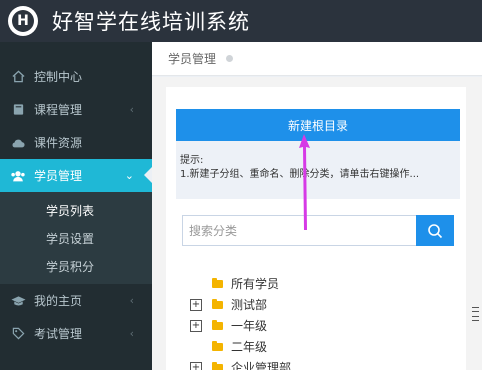 The height and width of the screenshot is (370, 482). Describe the element at coordinates (129, 175) in the screenshot. I see `chevron-down-icon: ⌄` at that location.